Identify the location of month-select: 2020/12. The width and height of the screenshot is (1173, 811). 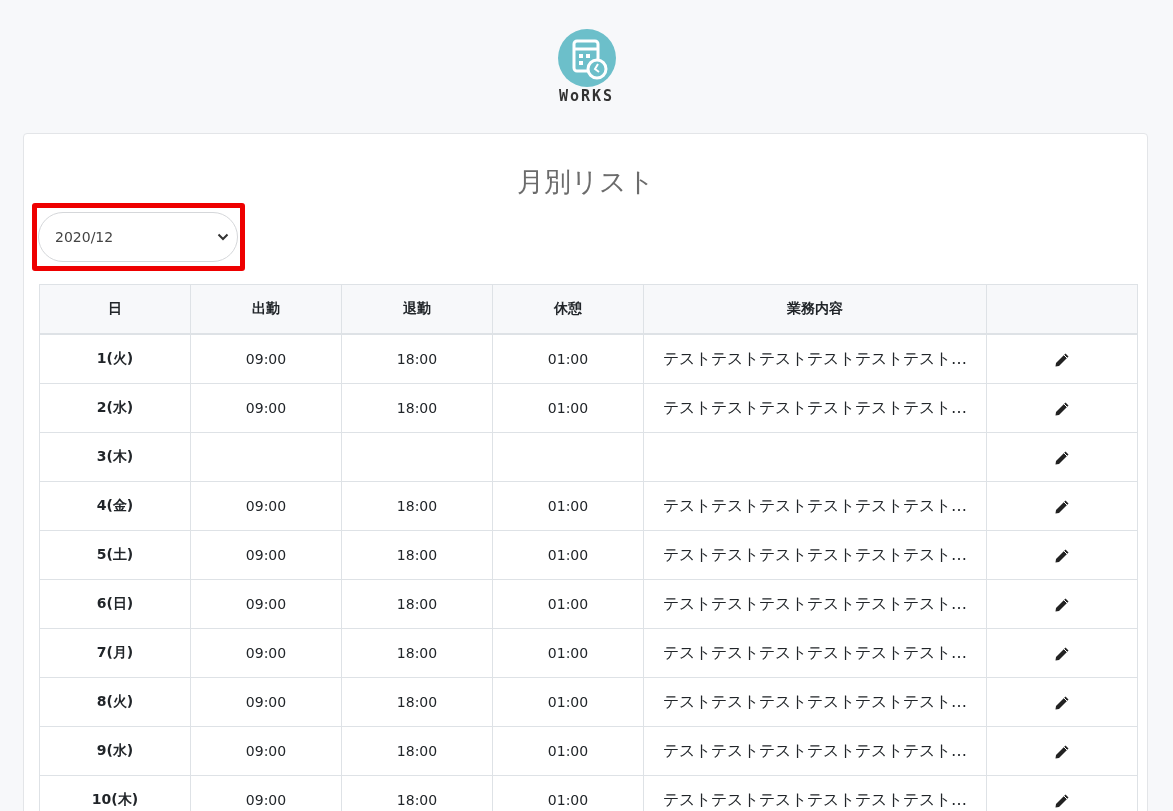
(138, 237).